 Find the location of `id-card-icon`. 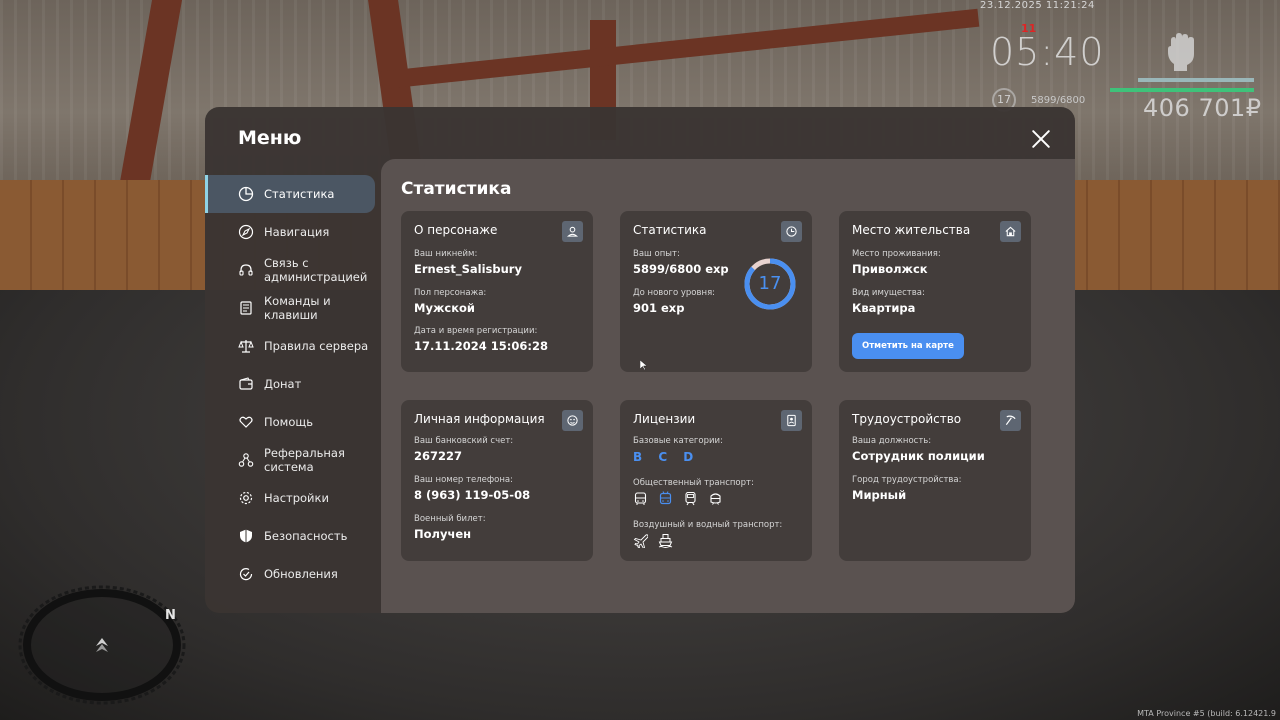

id-card-icon is located at coordinates (791, 420).